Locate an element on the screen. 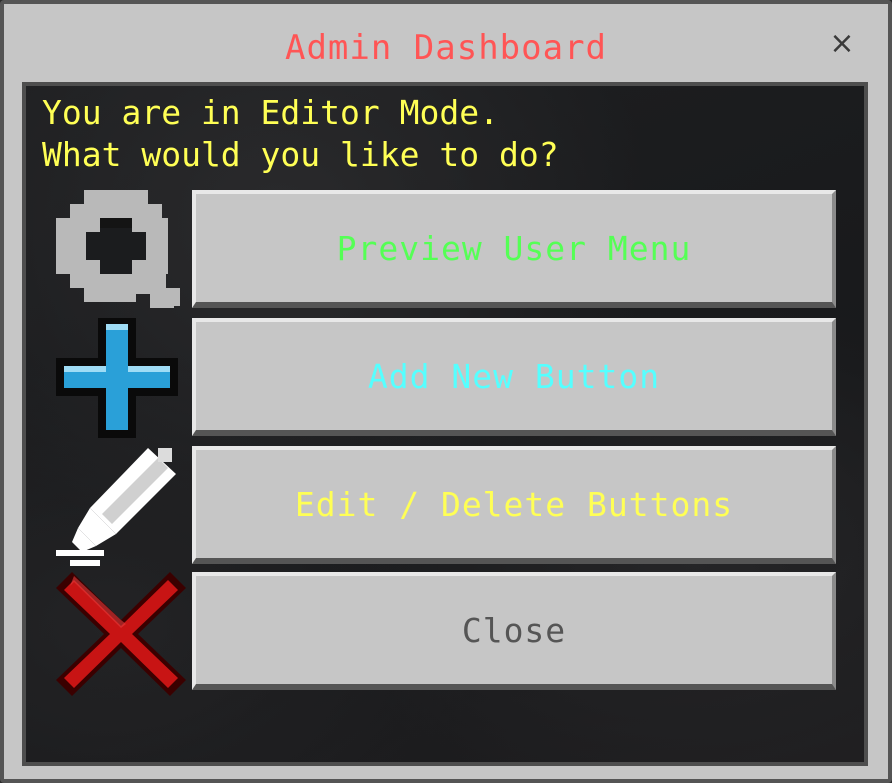 The width and height of the screenshot is (892, 783). prompt-line-2: What would you like to do? is located at coordinates (300, 154).